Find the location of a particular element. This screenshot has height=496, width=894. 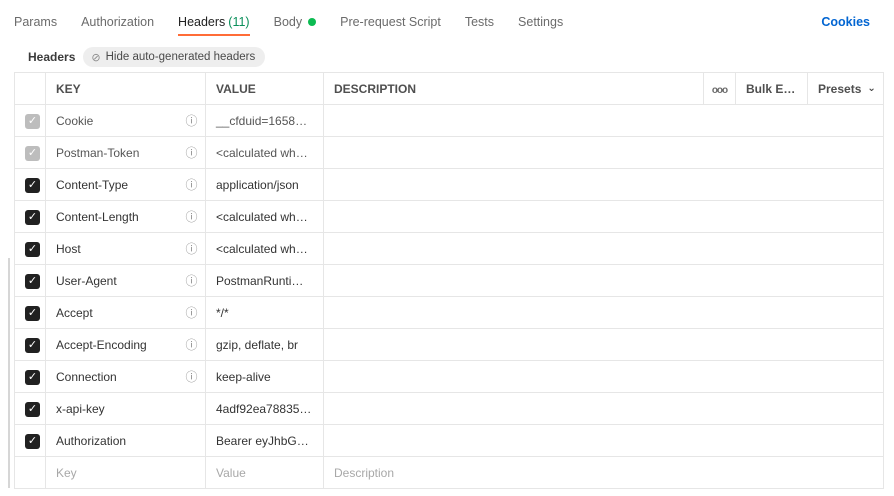

bulk-edit-button: Bulk Edit is located at coordinates (771, 88).